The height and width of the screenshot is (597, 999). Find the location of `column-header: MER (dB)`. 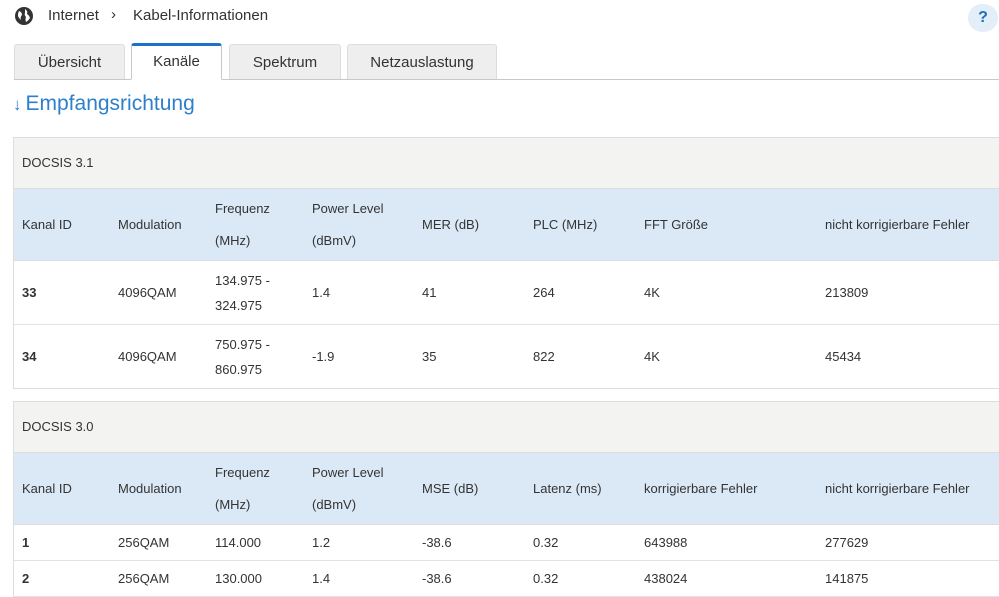

column-header: MER (dB) is located at coordinates (451, 224).